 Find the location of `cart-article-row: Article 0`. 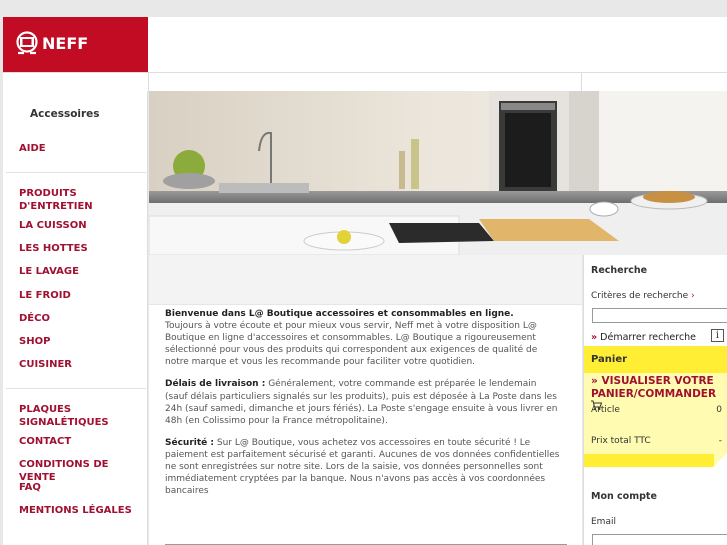

cart-article-row: Article 0 is located at coordinates (656, 410).